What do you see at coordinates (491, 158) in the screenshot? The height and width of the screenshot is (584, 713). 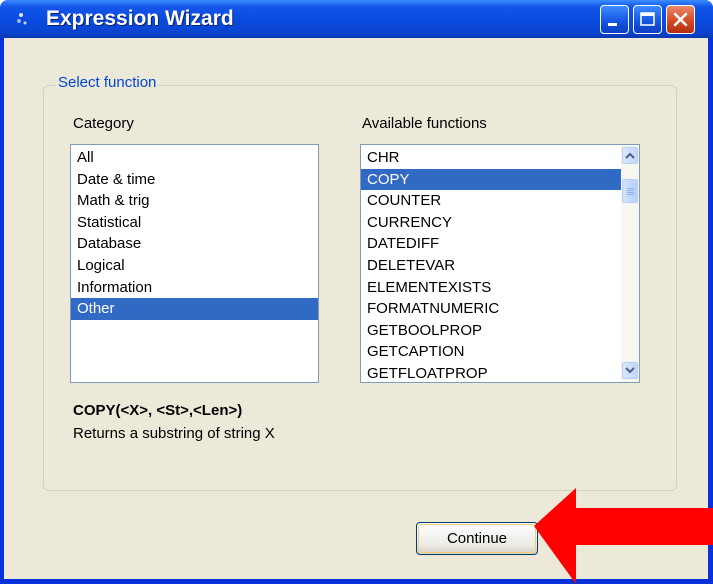 I see `function-item: CHR` at bounding box center [491, 158].